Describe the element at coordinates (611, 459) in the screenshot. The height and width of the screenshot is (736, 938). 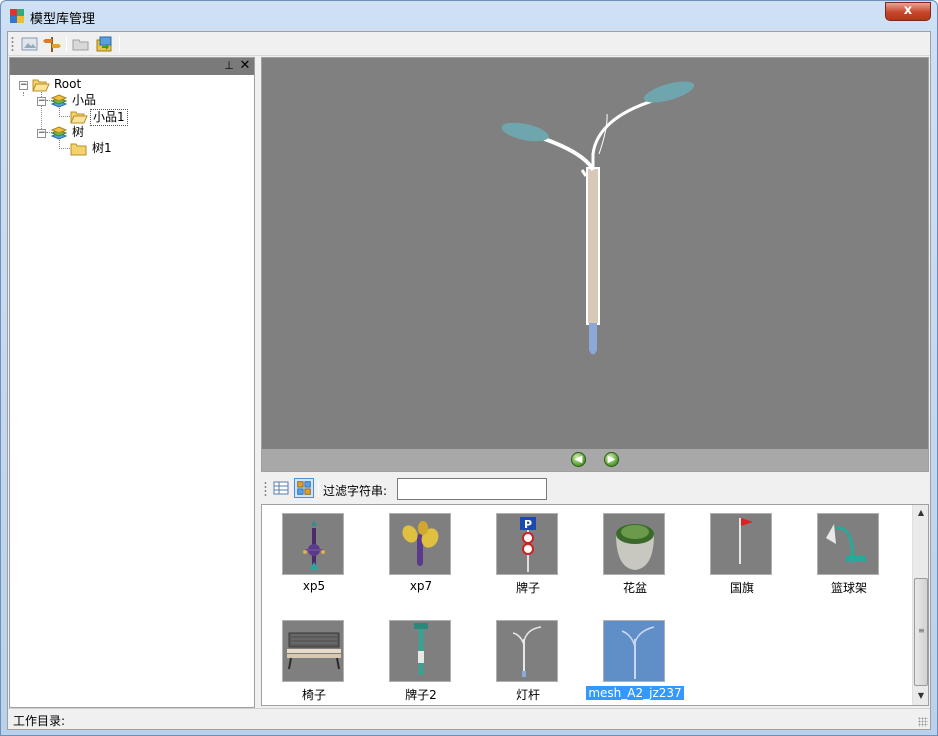
I see `next-arrow-icon: ▶` at that location.